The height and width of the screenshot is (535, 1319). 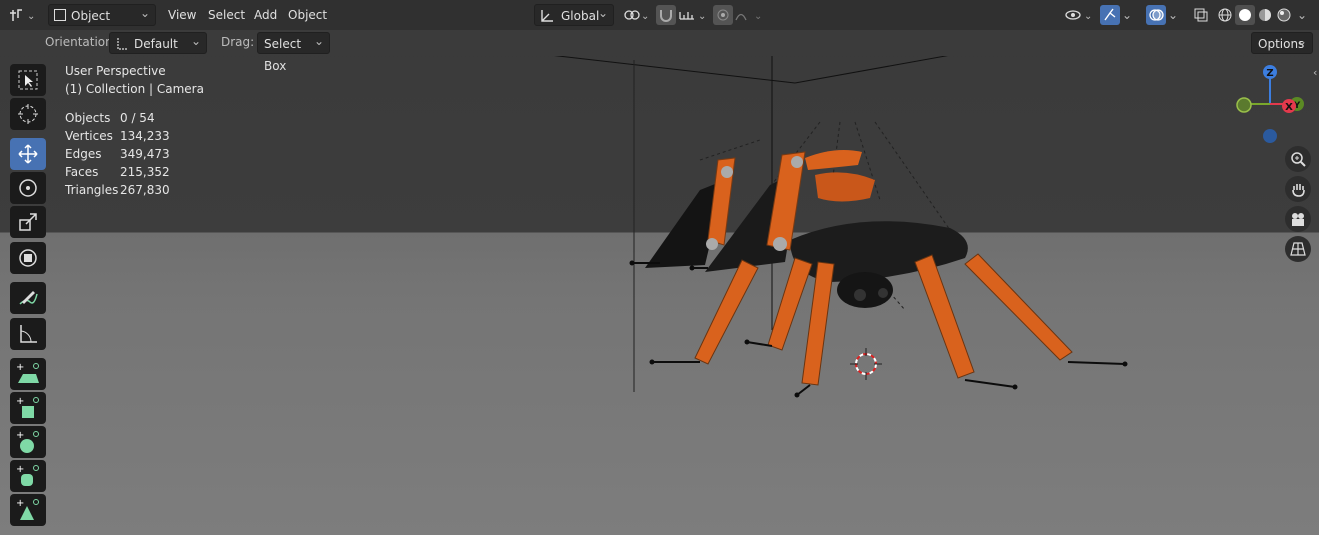 I want to click on xray-icon, so click(x=1201, y=15).